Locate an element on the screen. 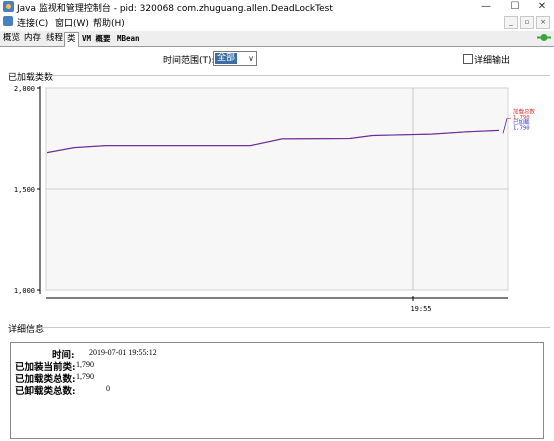  menu-connection: 连接(C) is located at coordinates (32, 22).